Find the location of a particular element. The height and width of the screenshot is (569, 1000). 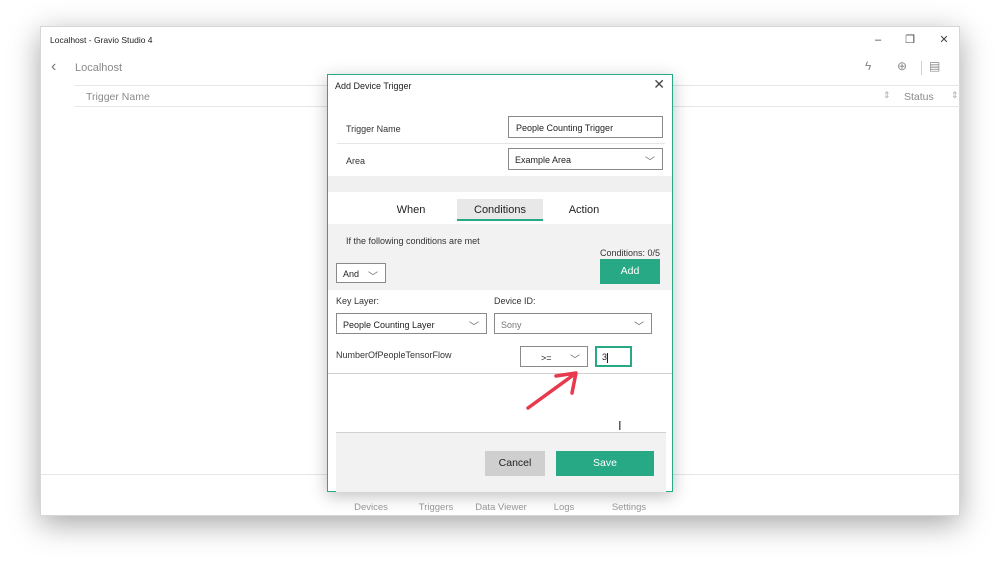

text-cursor-icon: I is located at coordinates (620, 425).